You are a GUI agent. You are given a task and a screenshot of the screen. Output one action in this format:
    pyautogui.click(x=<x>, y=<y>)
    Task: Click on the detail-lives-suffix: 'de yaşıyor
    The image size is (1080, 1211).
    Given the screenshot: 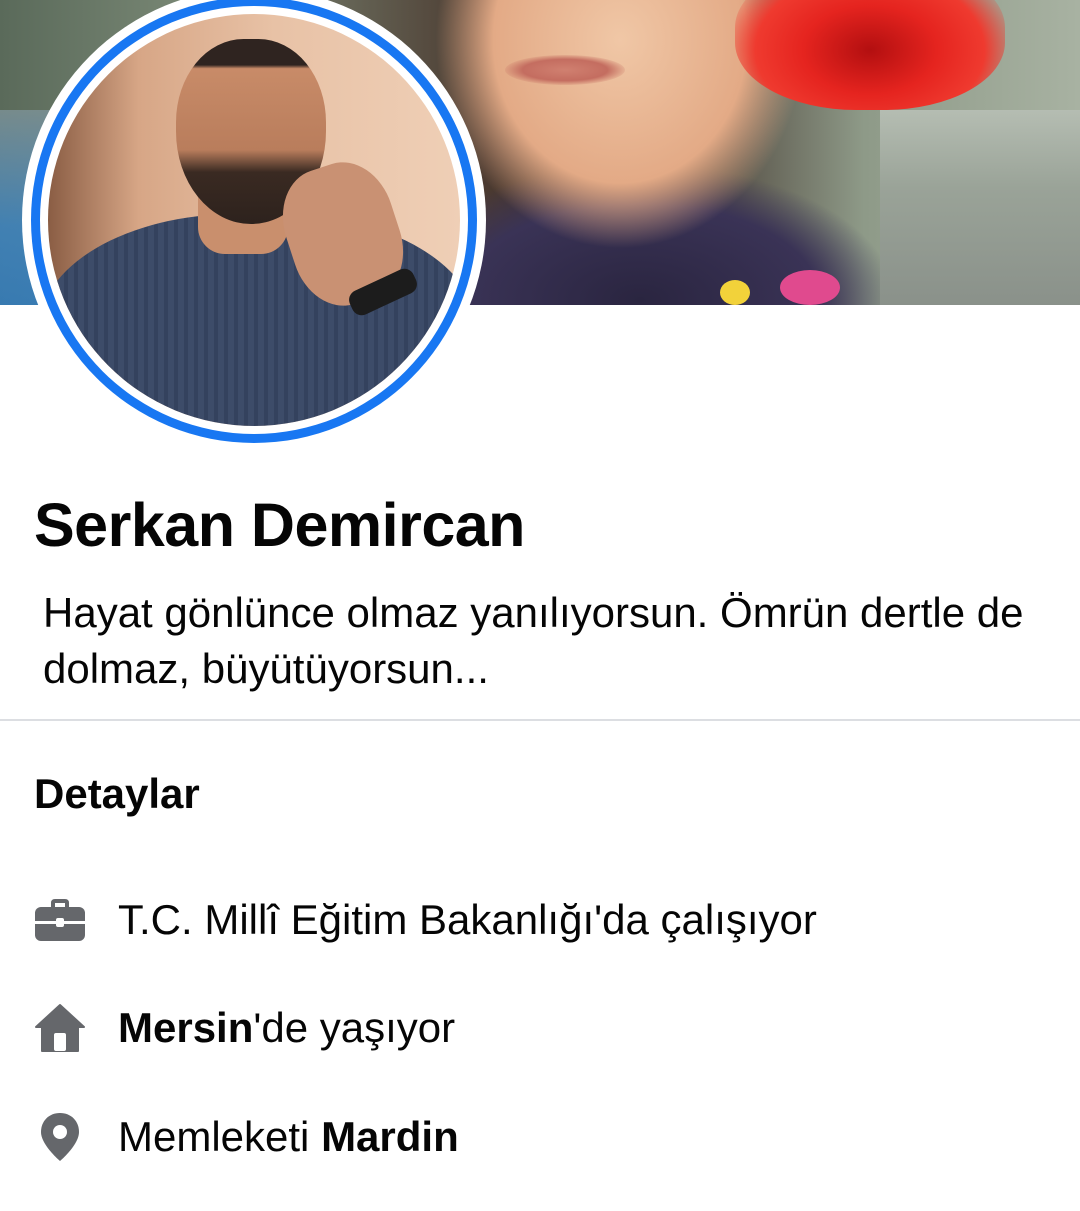 What is the action you would take?
    pyautogui.click(x=354, y=1027)
    